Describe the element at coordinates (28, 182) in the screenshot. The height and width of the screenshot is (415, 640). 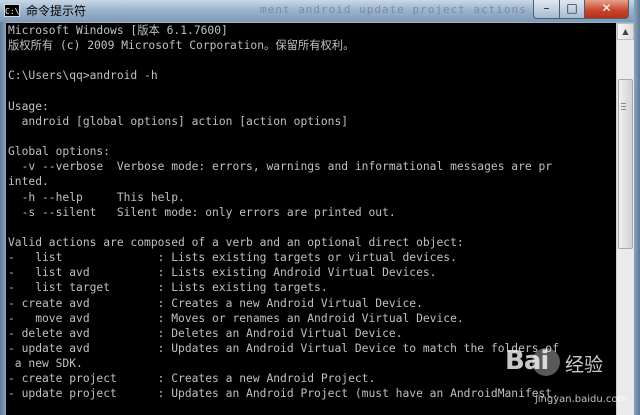
I see `console-line: inted.` at that location.